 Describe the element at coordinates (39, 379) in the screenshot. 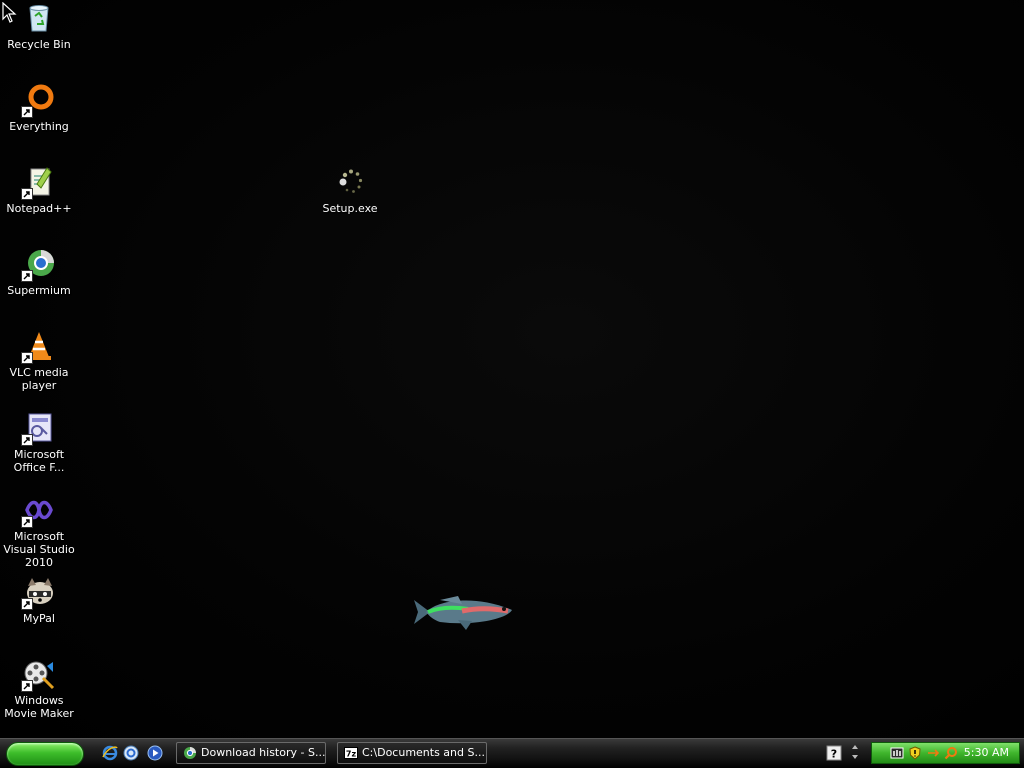

I see `desktop-icon-label: VLC media player` at that location.